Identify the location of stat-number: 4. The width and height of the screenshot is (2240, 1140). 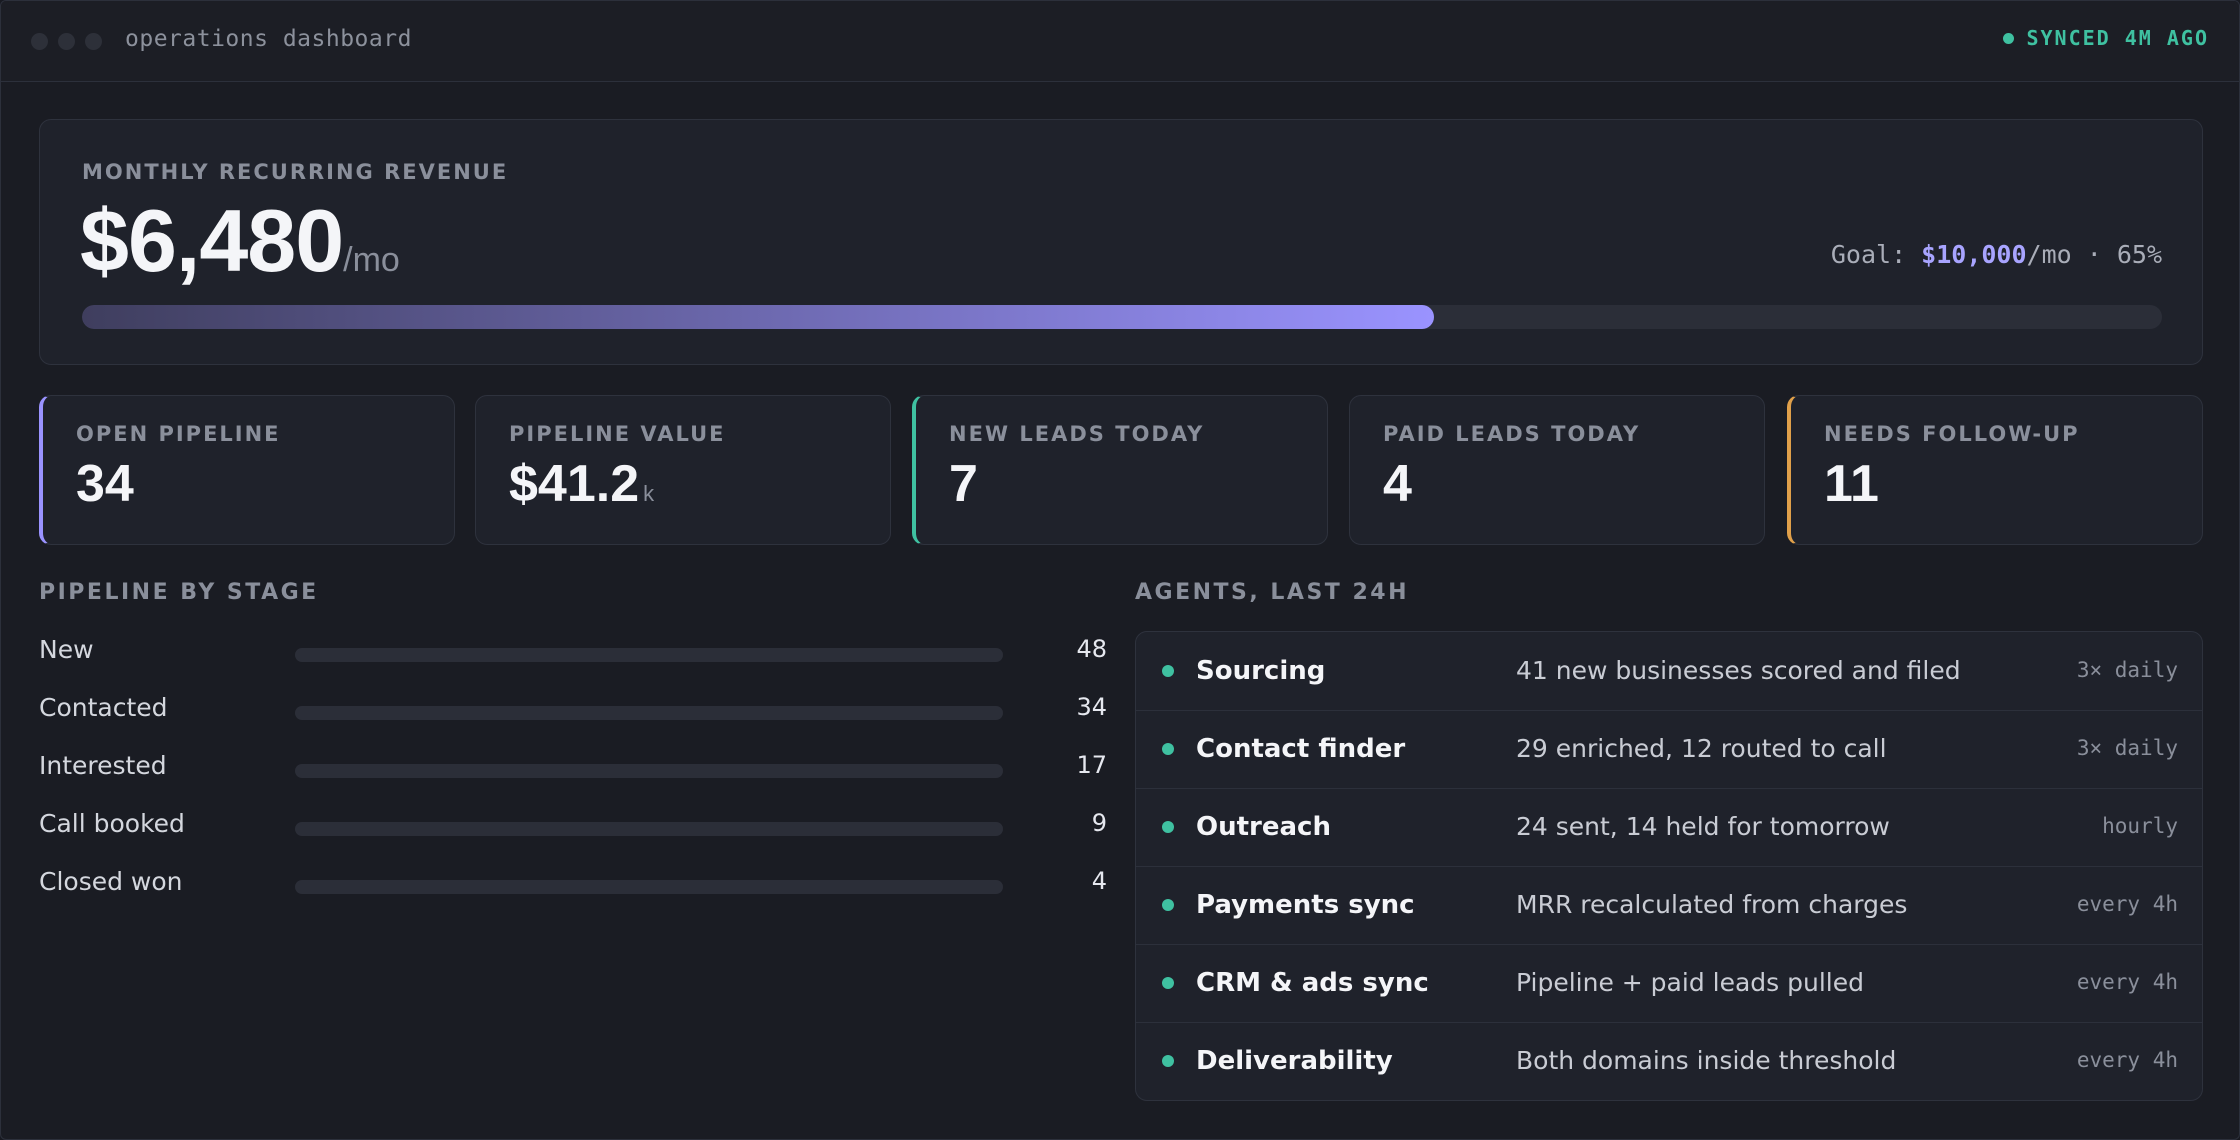
(1397, 484).